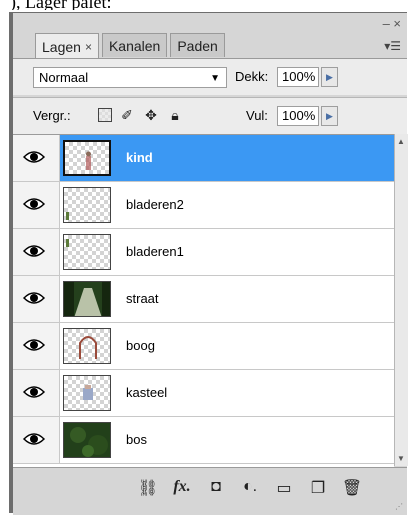  What do you see at coordinates (147, 392) in the screenshot?
I see `layer-name: kasteel` at bounding box center [147, 392].